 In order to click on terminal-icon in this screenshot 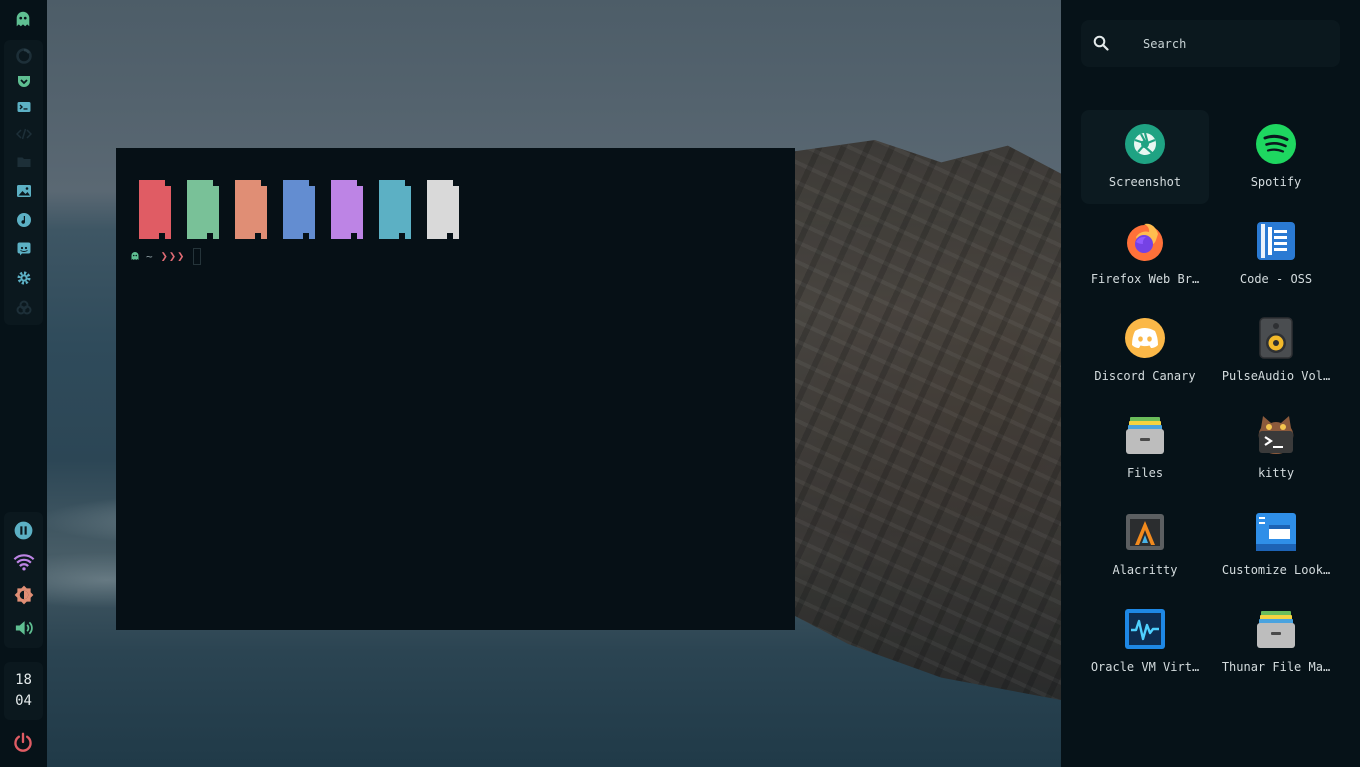, I will do `click(23, 107)`.